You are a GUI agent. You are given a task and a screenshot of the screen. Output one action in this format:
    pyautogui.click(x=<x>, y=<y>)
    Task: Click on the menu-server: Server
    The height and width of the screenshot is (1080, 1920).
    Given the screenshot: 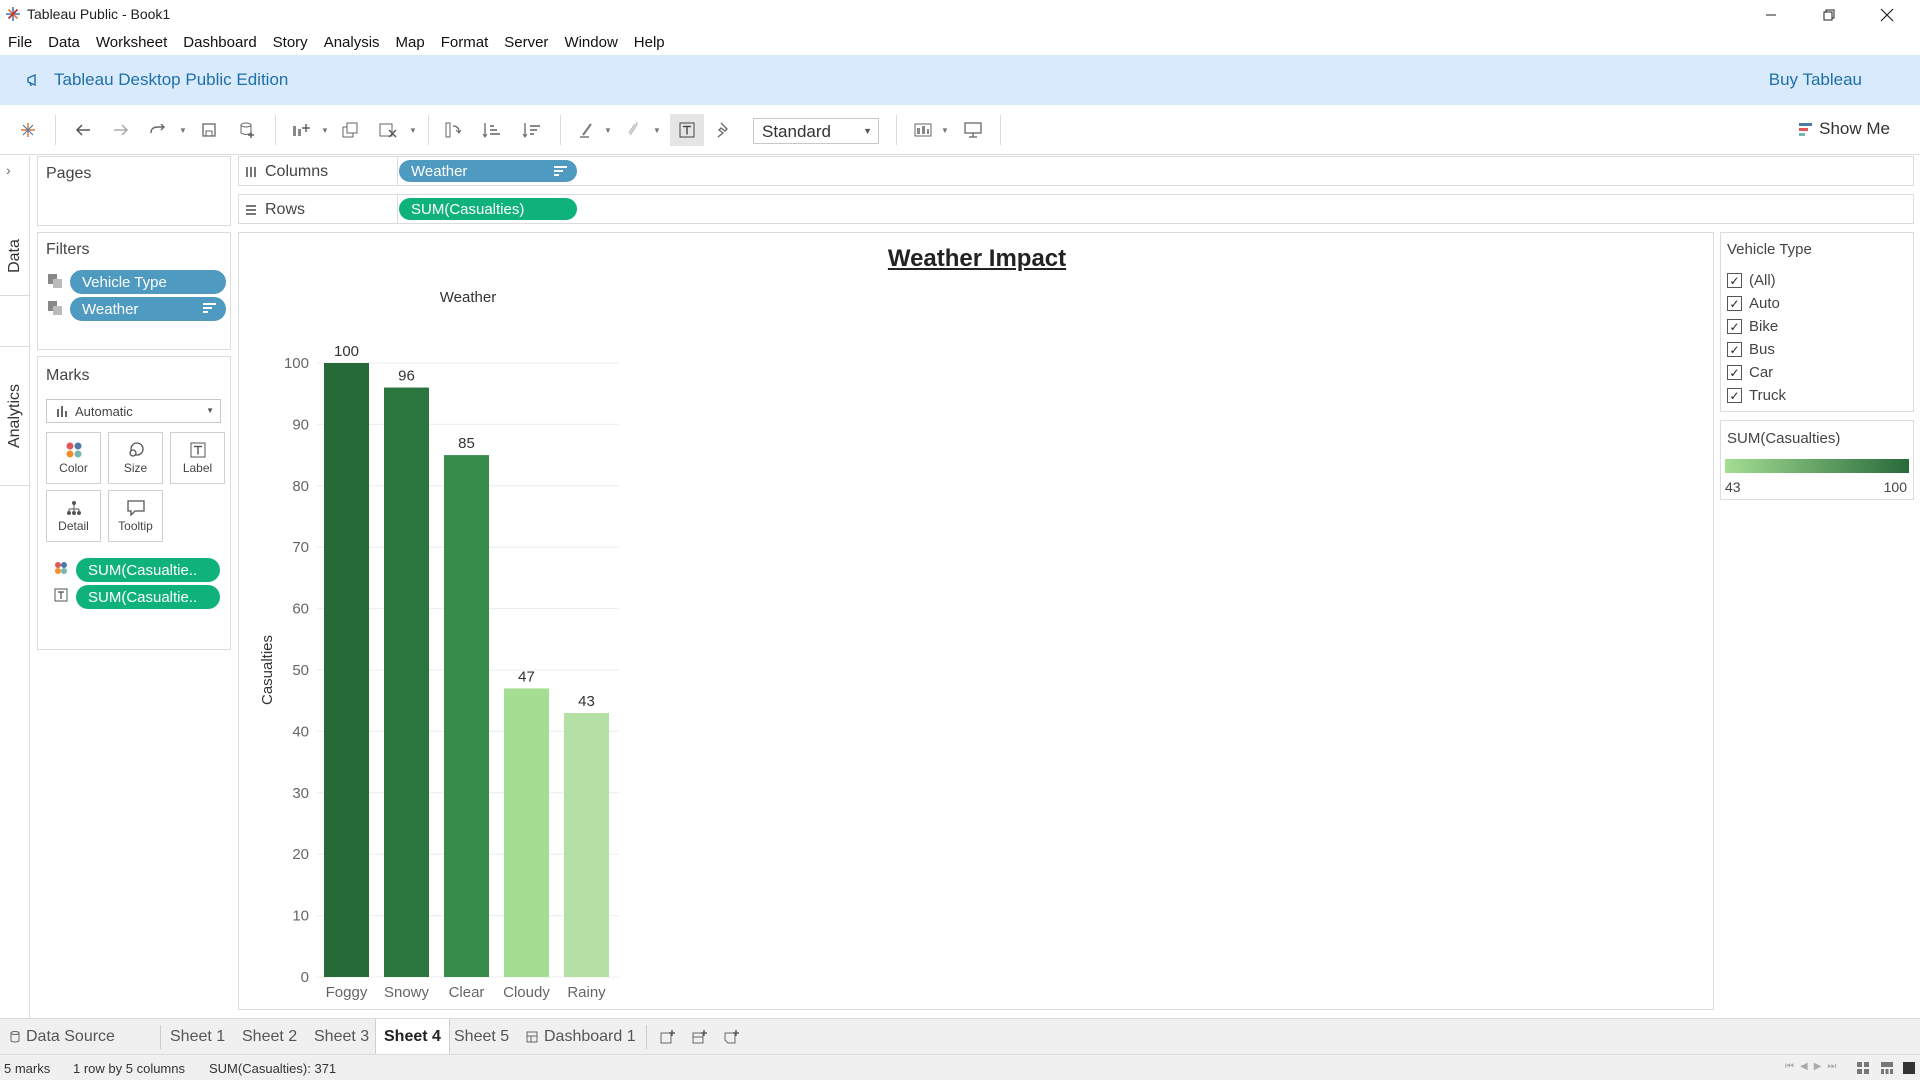 What is the action you would take?
    pyautogui.click(x=526, y=42)
    